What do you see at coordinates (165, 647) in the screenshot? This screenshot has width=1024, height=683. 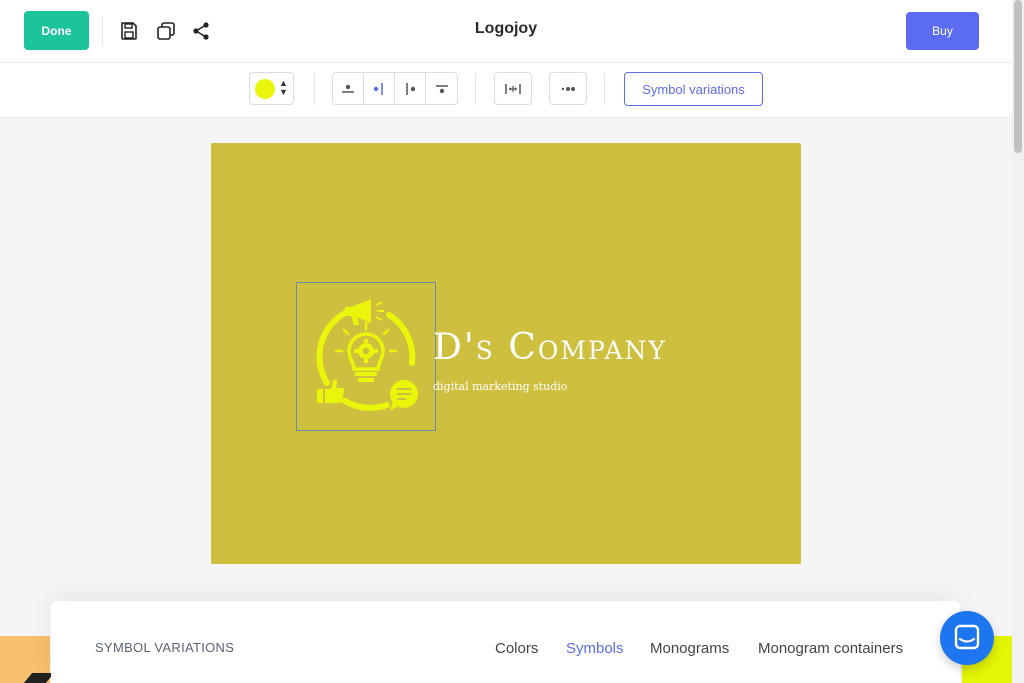 I see `panel-title: SYMBOL VARIATIONS` at bounding box center [165, 647].